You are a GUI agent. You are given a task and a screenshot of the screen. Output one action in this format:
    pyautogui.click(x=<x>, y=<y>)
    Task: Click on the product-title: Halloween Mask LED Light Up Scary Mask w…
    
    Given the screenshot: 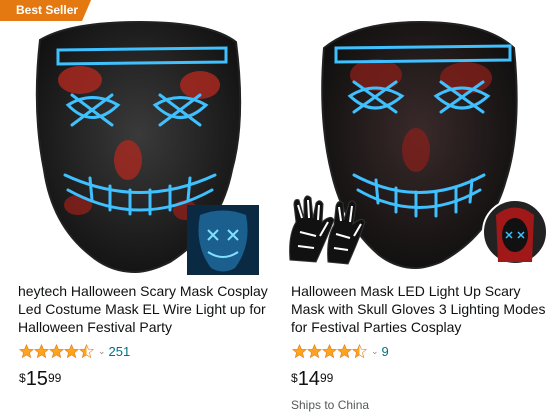 What is the action you would take?
    pyautogui.click(x=420, y=309)
    